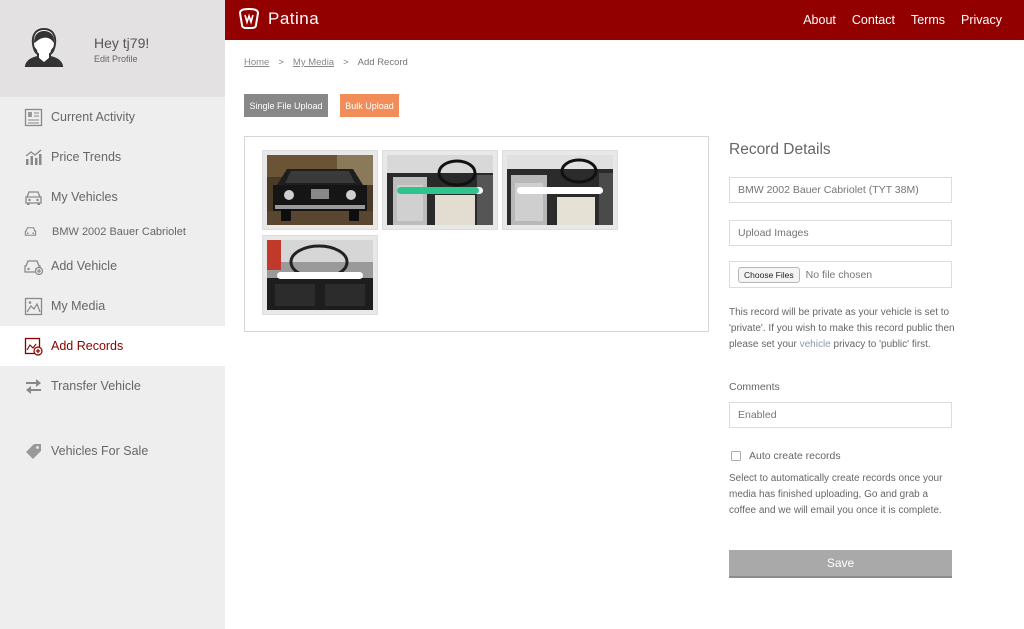 Image resolution: width=1024 pixels, height=629 pixels. I want to click on sidebar-item-add-vehicle: Add Vehicle, so click(112, 266).